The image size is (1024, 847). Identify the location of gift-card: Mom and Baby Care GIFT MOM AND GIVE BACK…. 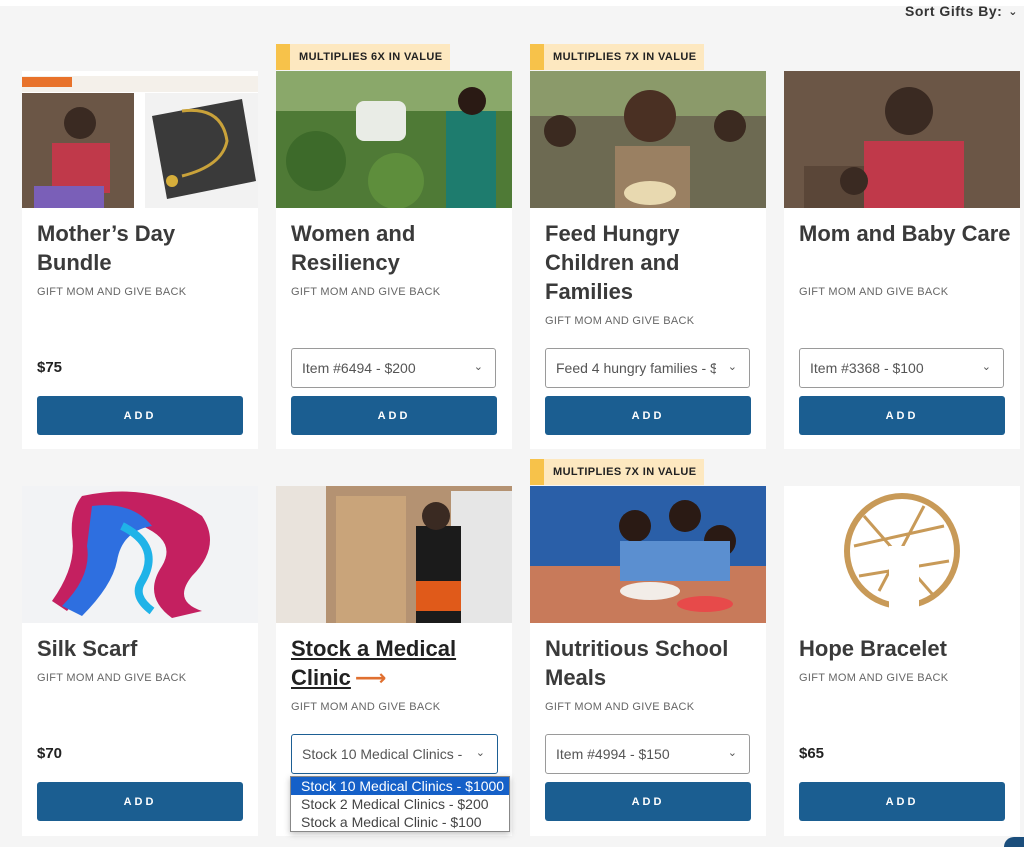
(902, 260).